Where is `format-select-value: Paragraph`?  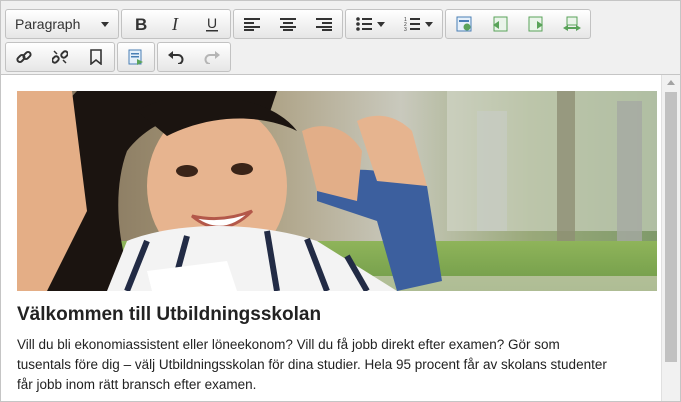 format-select-value: Paragraph is located at coordinates (48, 24).